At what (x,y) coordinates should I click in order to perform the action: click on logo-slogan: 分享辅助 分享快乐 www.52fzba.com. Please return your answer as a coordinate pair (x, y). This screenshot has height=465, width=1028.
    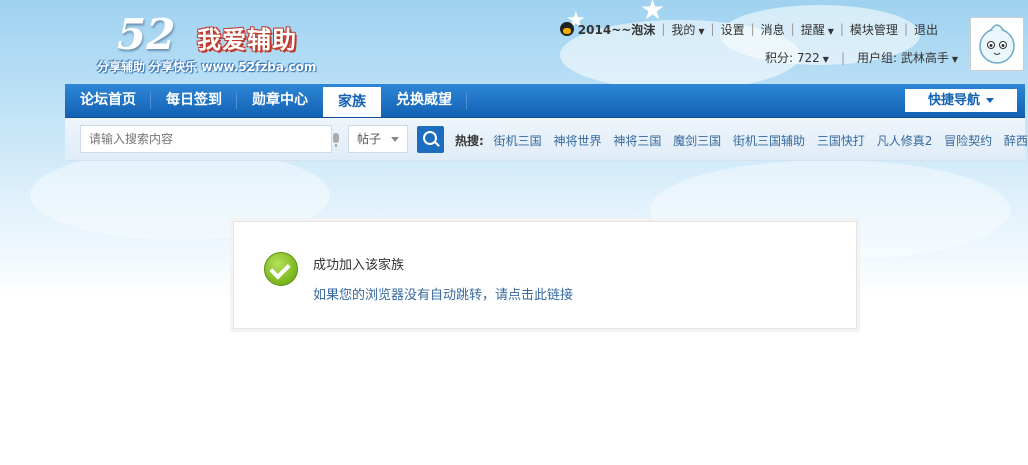
    Looking at the image, I should click on (207, 67).